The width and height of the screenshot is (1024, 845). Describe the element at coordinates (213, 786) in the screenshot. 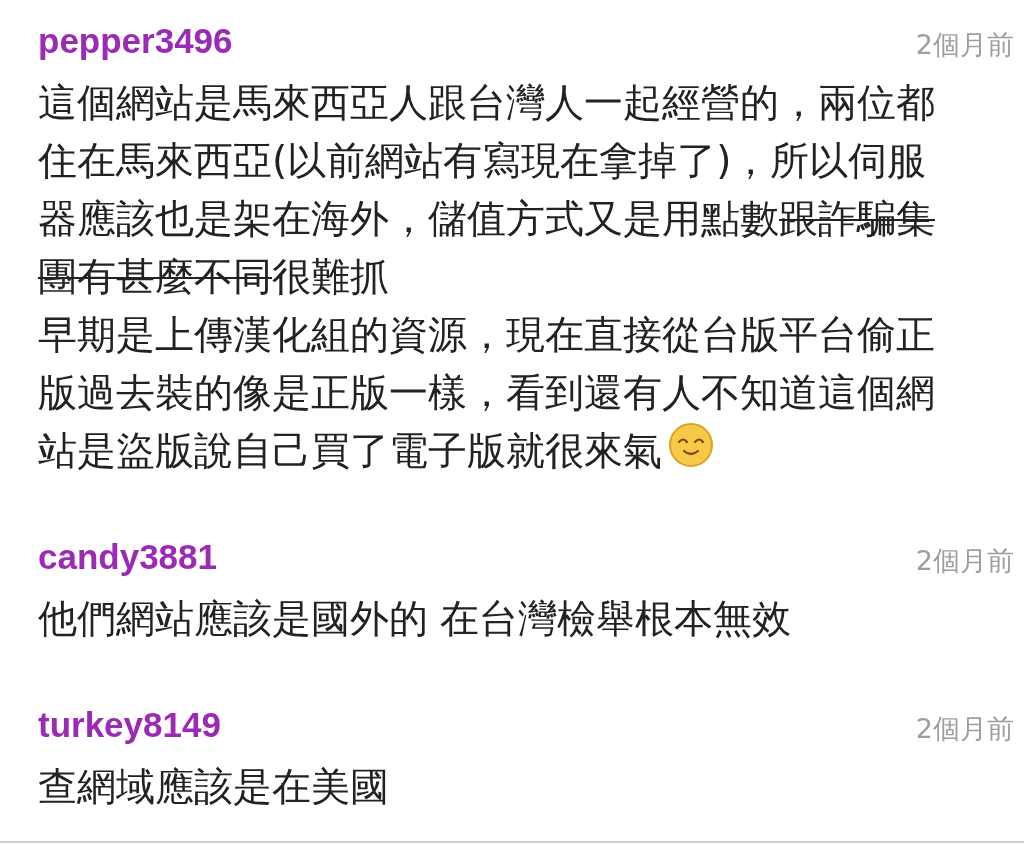

I see `comment-text: 查網域應該是在美國` at that location.